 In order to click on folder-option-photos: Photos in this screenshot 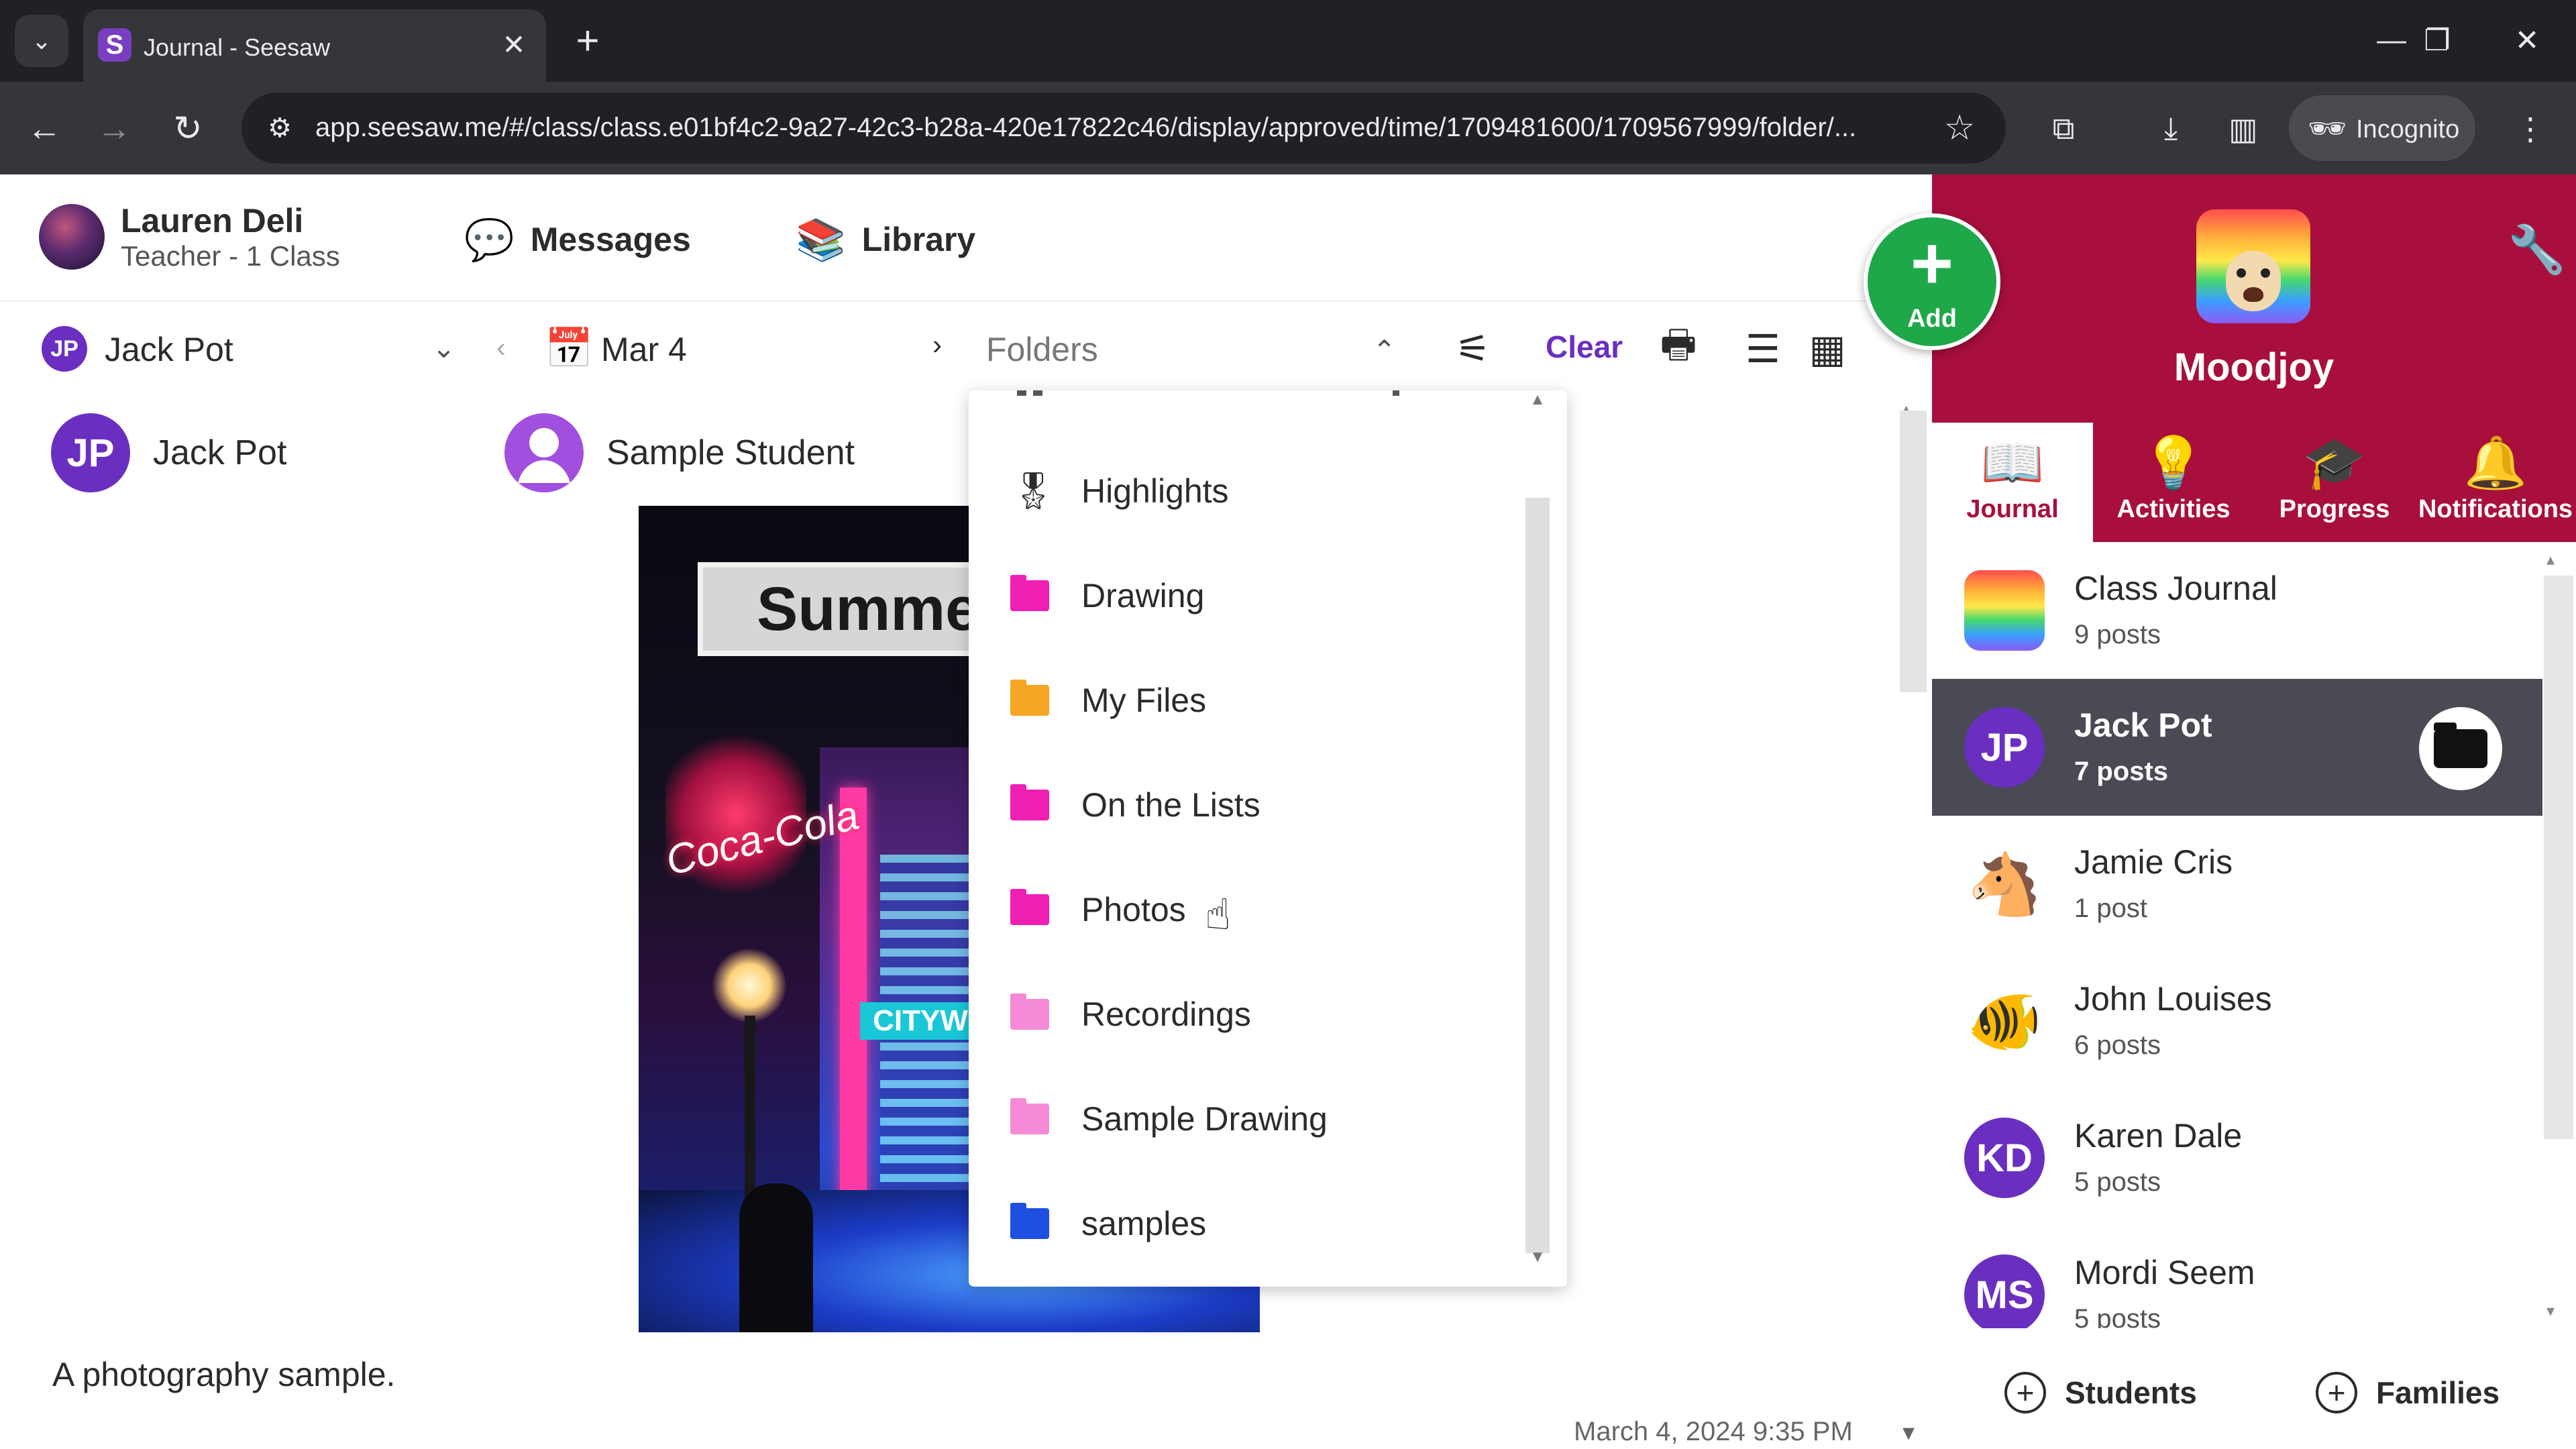, I will do `click(1257, 909)`.